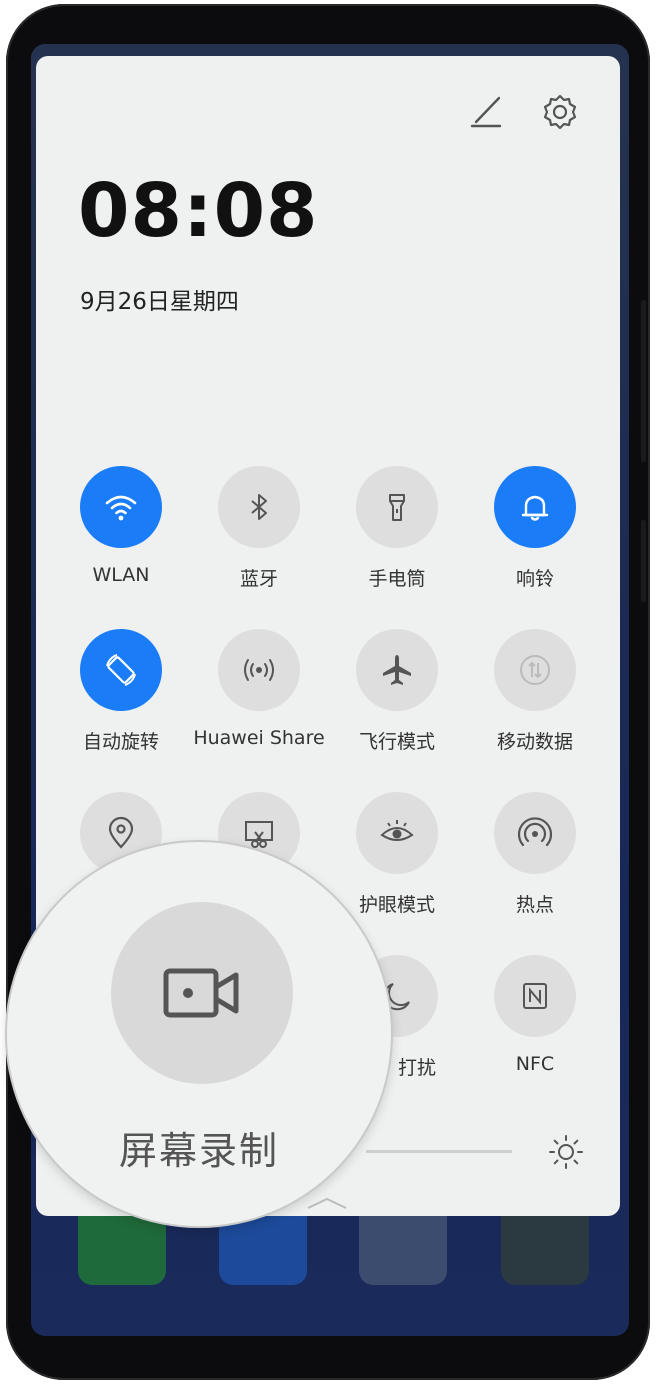 This screenshot has width=660, height=1386. I want to click on wifi-icon, so click(121, 507).